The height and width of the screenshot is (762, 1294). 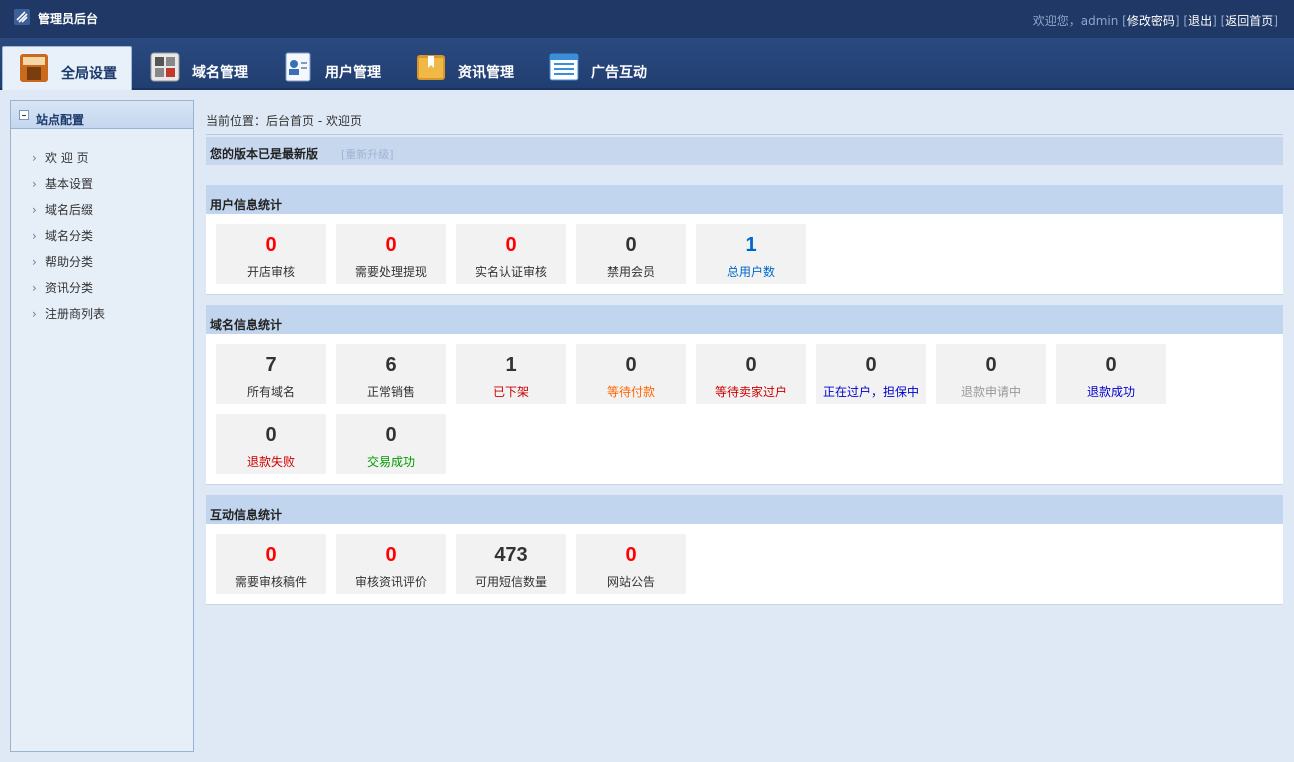 What do you see at coordinates (744, 509) in the screenshot?
I see `panel-header: 互动信息统计` at bounding box center [744, 509].